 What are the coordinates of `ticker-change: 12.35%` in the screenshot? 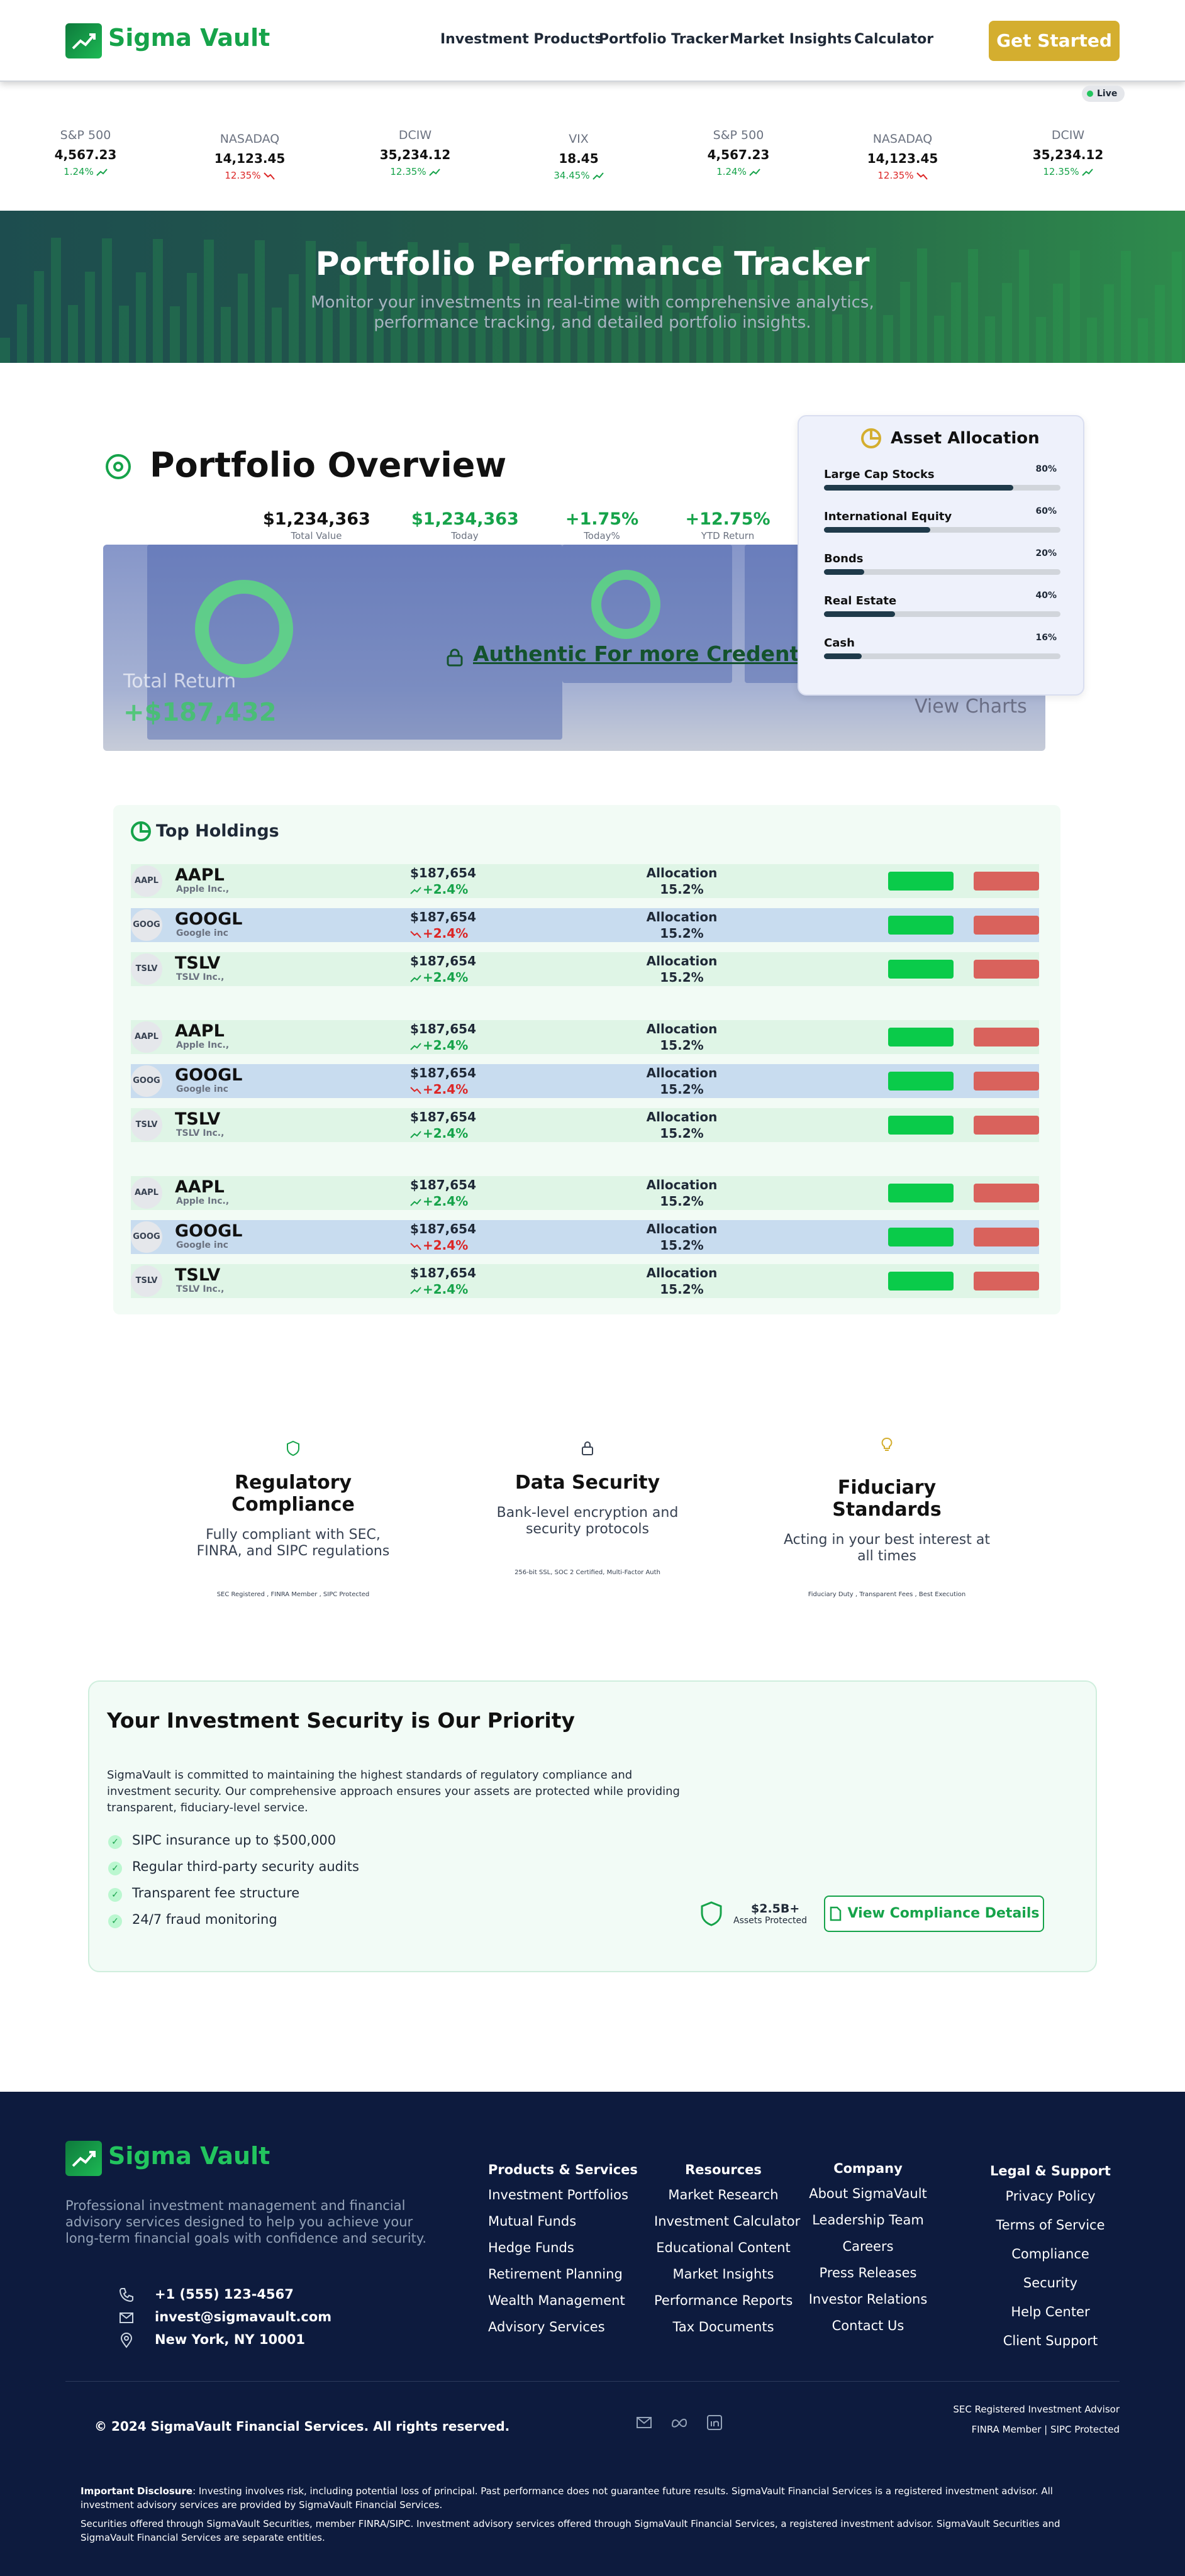 It's located at (1068, 171).